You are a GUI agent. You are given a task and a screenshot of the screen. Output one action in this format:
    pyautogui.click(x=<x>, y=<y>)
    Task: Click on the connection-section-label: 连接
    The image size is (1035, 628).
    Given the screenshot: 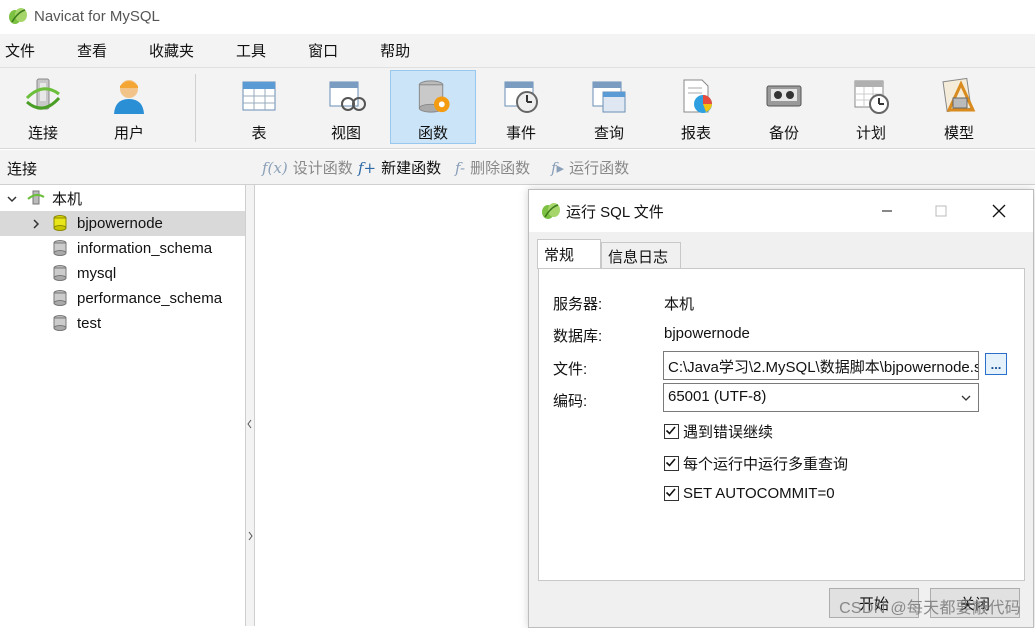 What is the action you would take?
    pyautogui.click(x=22, y=169)
    